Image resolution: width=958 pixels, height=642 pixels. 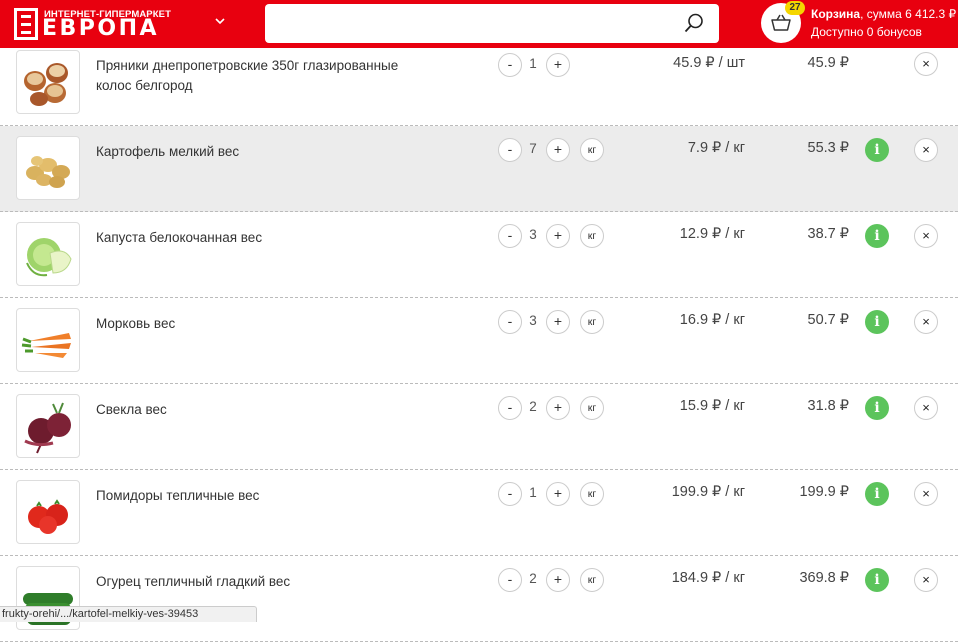 I want to click on unit-price: 7.9 ₽ / кг, so click(x=716, y=148).